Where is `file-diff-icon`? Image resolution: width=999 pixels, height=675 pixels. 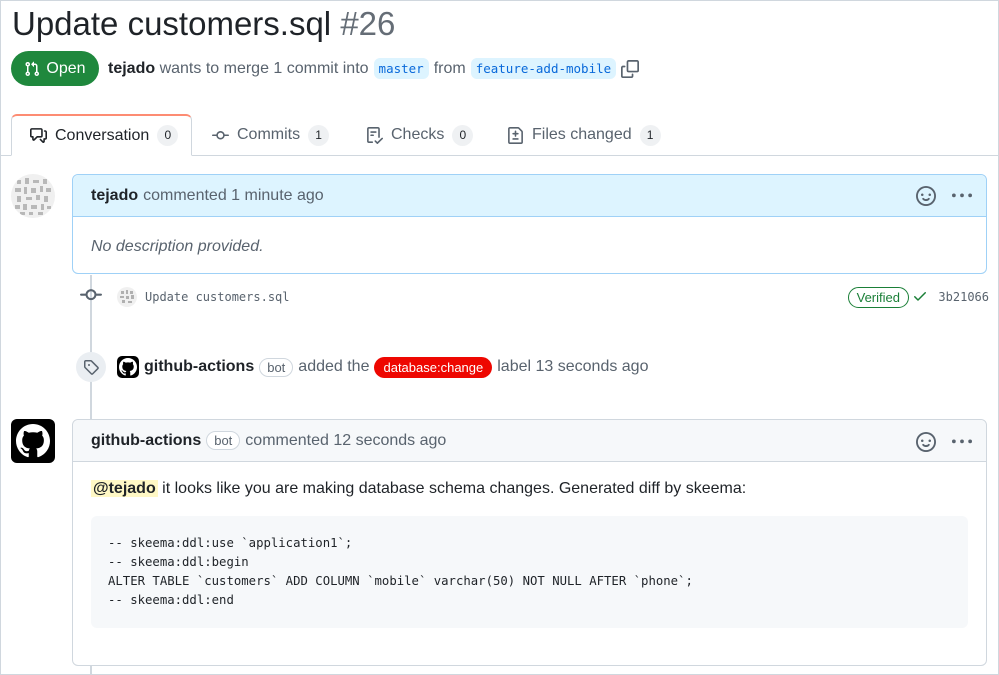 file-diff-icon is located at coordinates (515, 135).